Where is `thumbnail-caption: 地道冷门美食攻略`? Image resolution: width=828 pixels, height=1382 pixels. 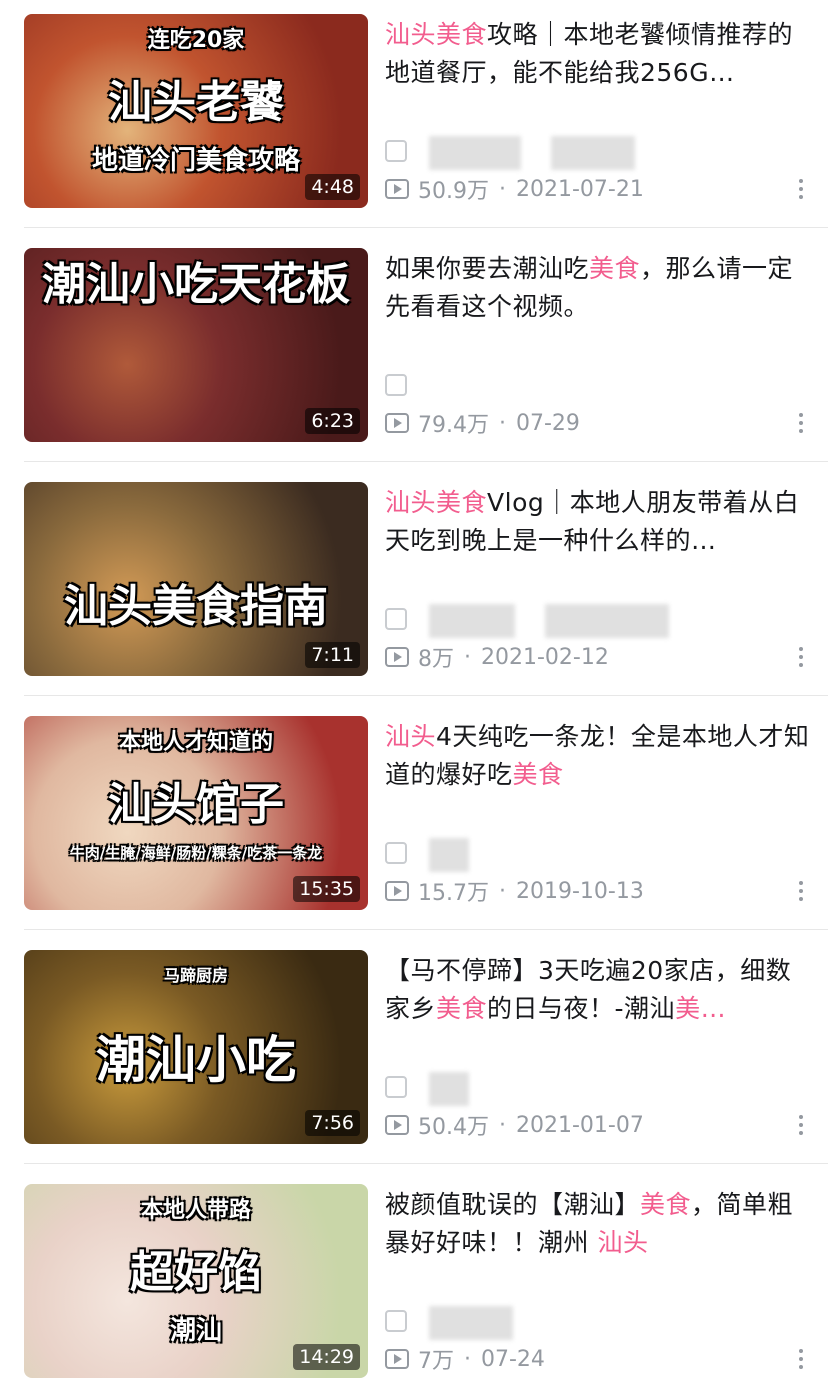 thumbnail-caption: 地道冷门美食攻略 is located at coordinates (195, 161).